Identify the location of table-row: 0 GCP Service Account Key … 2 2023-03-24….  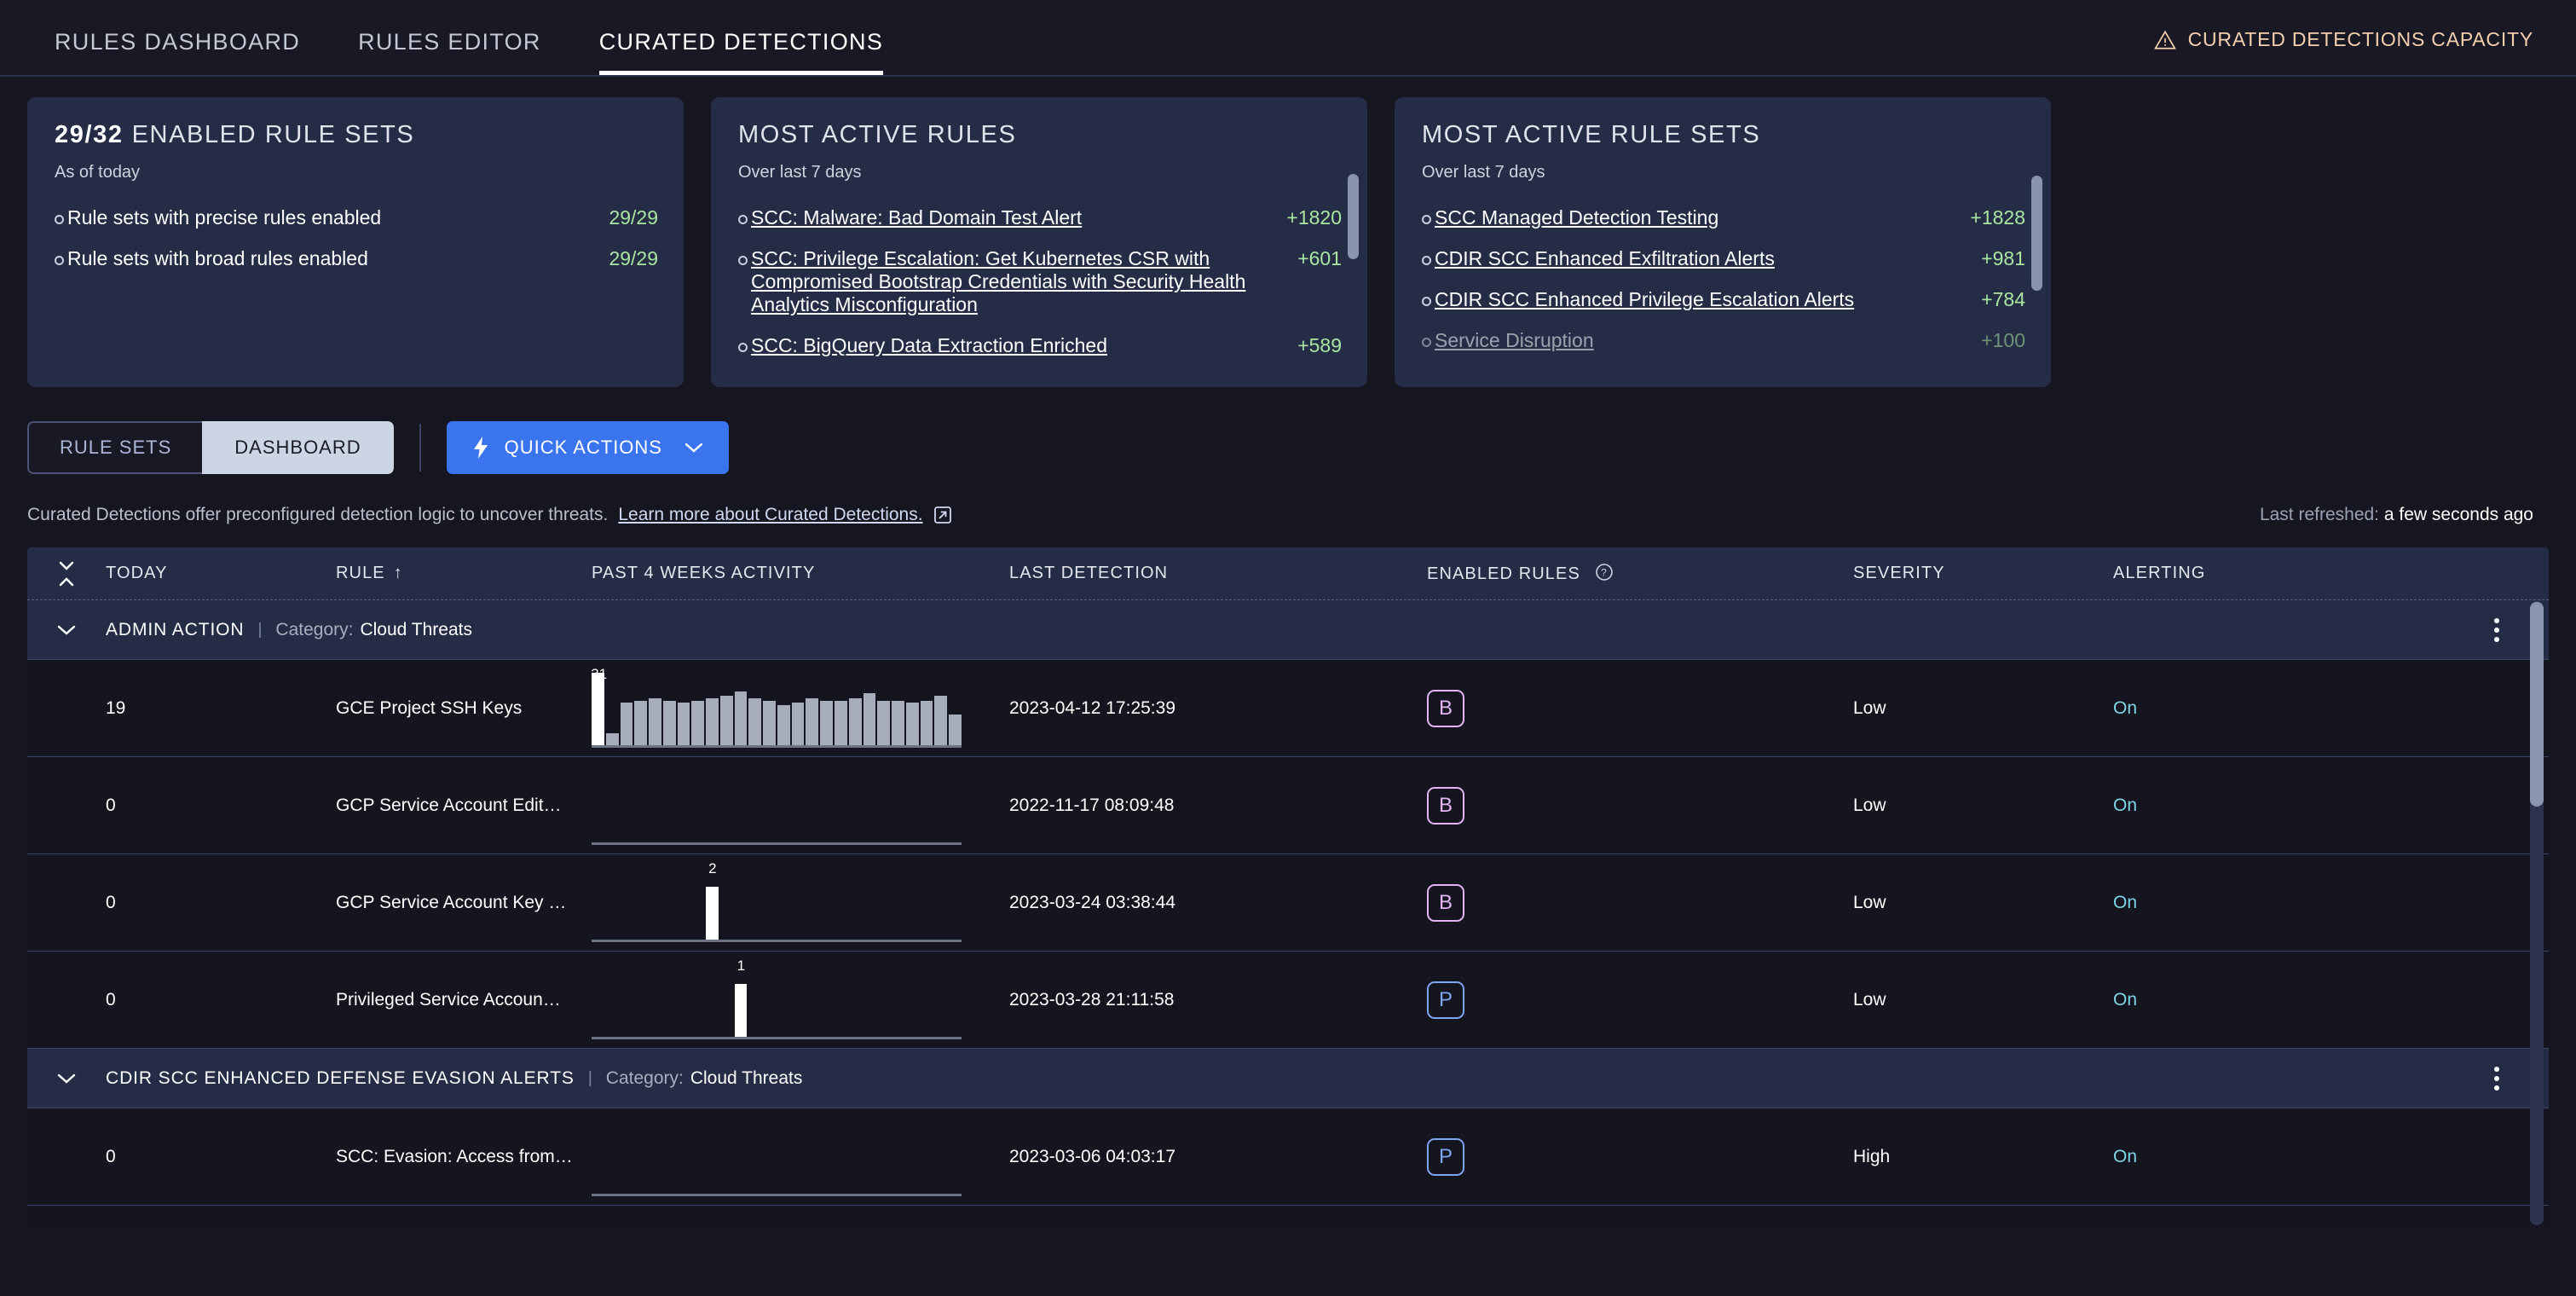
(1288, 903).